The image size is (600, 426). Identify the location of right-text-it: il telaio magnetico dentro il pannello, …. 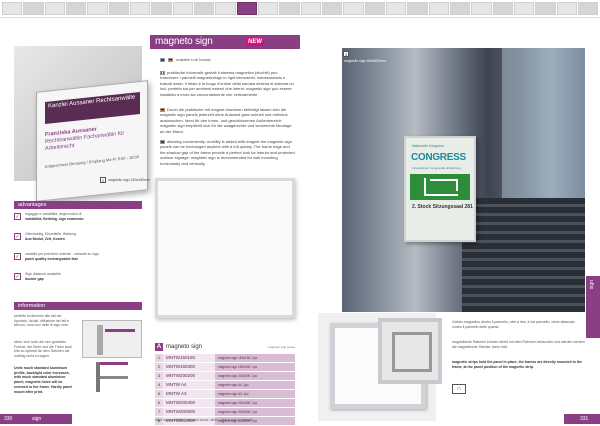
(513, 324).